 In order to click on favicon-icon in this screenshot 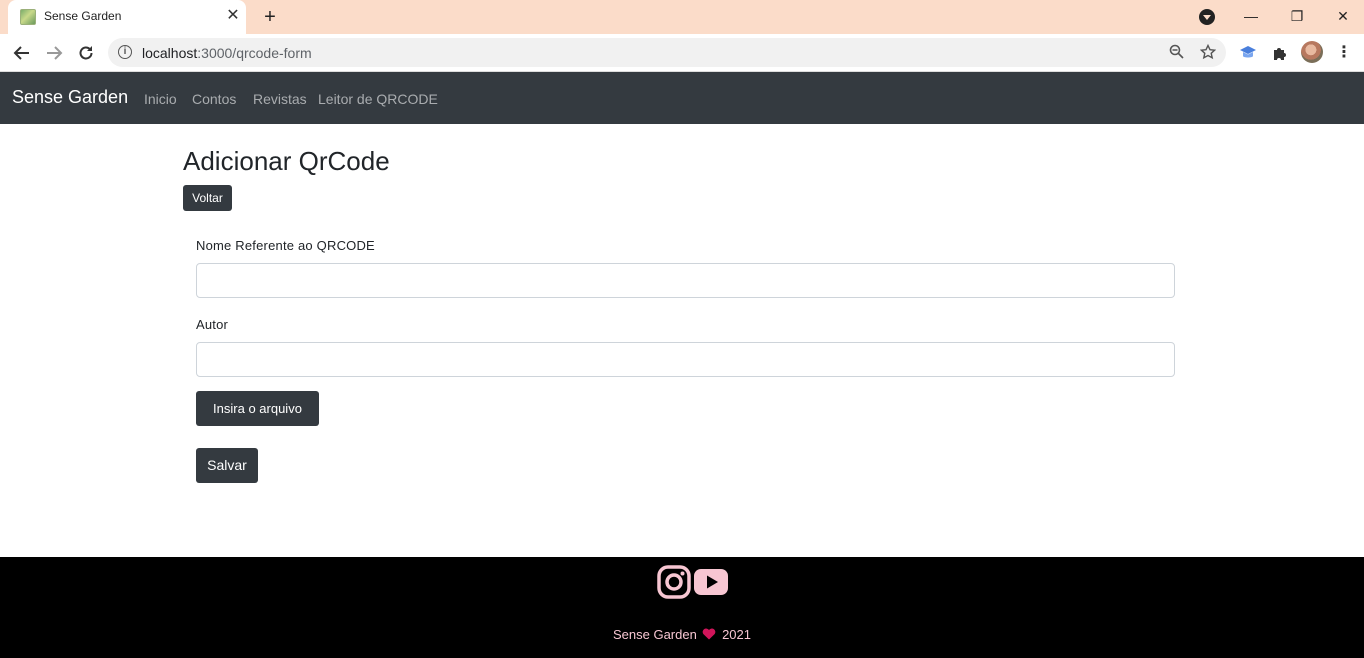, I will do `click(28, 17)`.